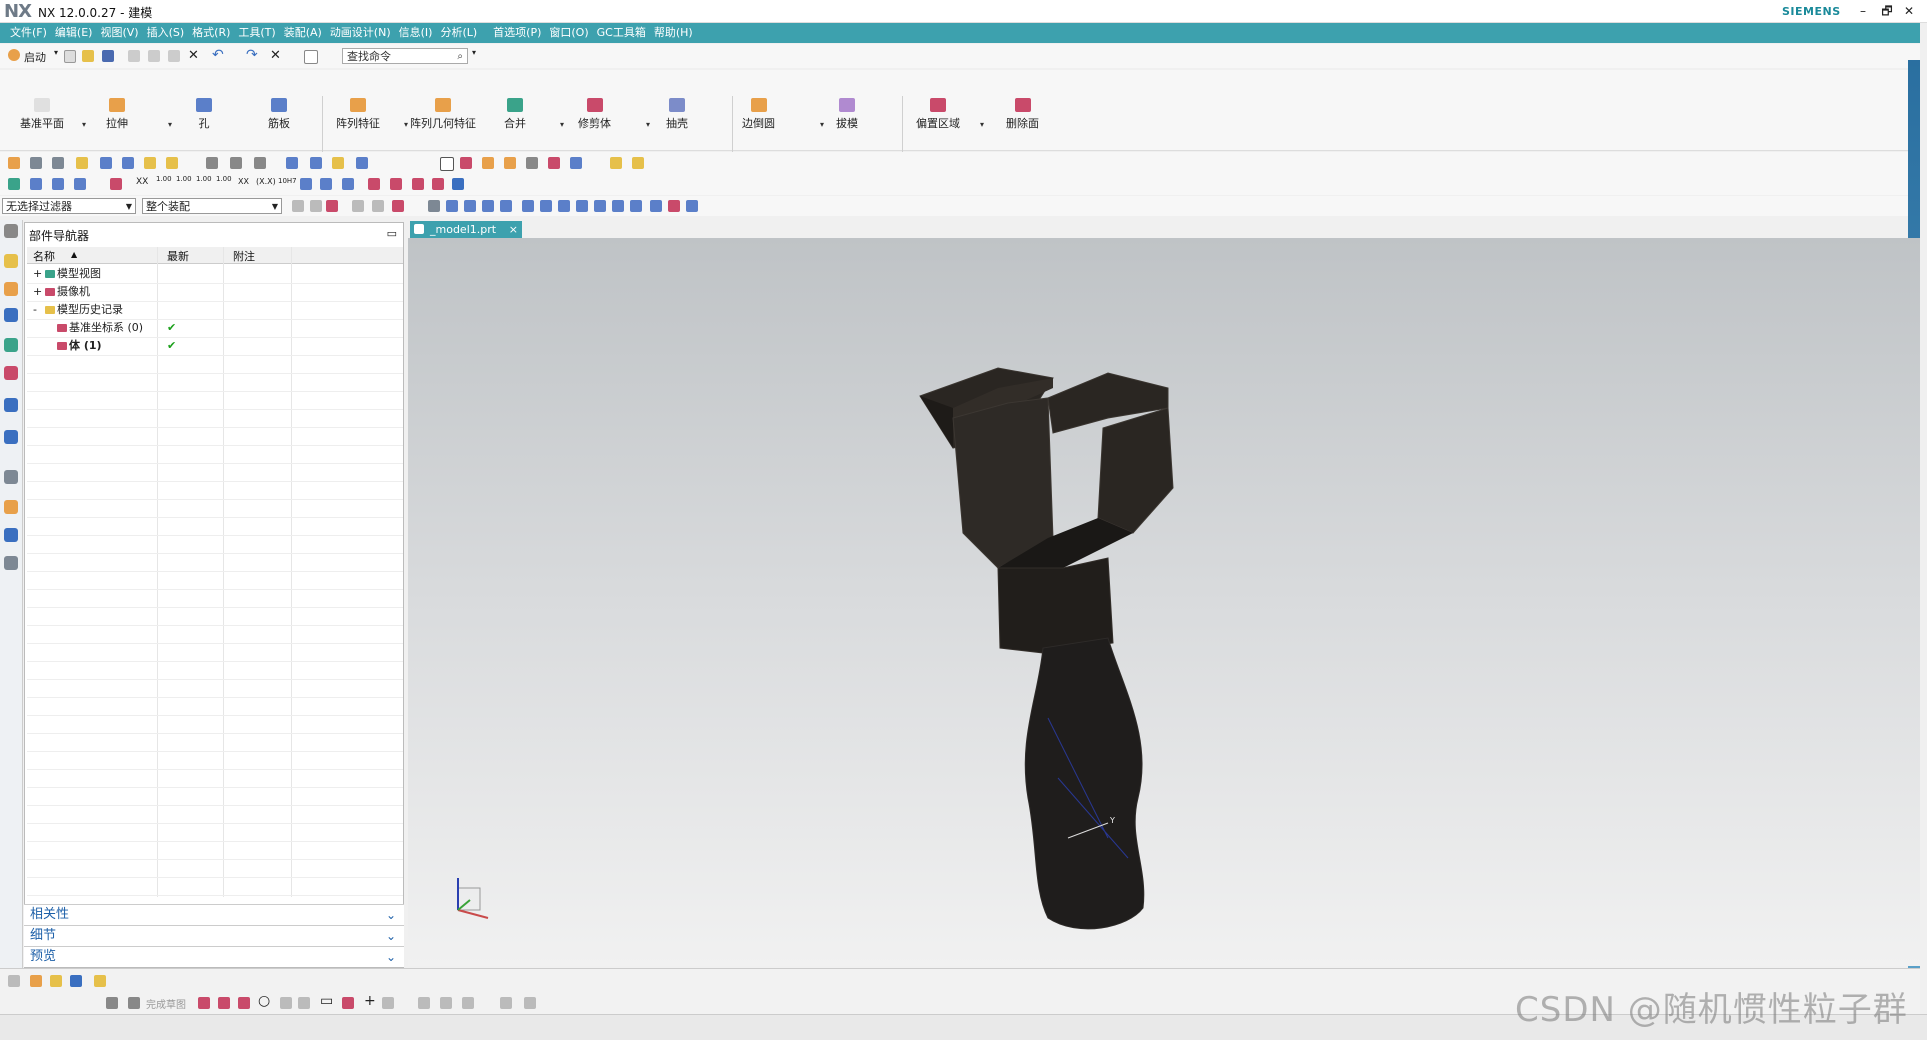  What do you see at coordinates (358, 114) in the screenshot?
I see `ribbon-button: 阵列特征` at bounding box center [358, 114].